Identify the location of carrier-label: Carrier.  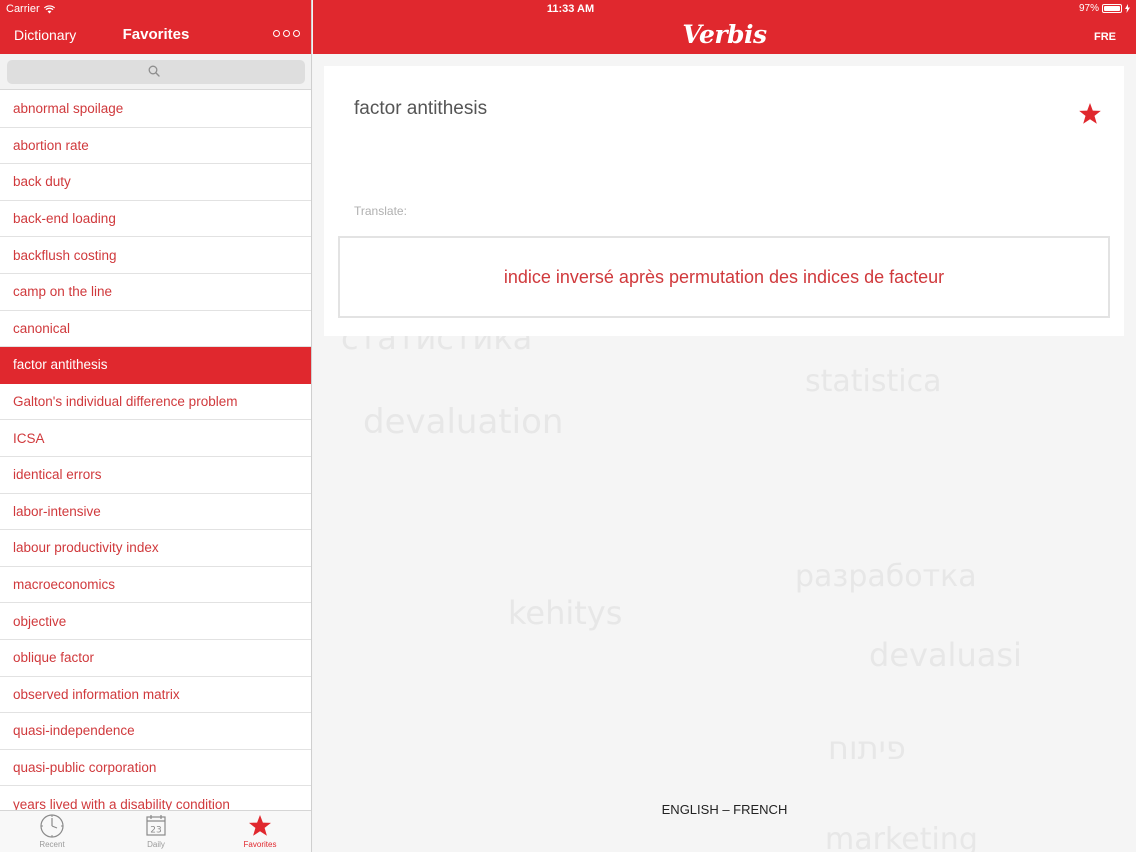
(23, 9).